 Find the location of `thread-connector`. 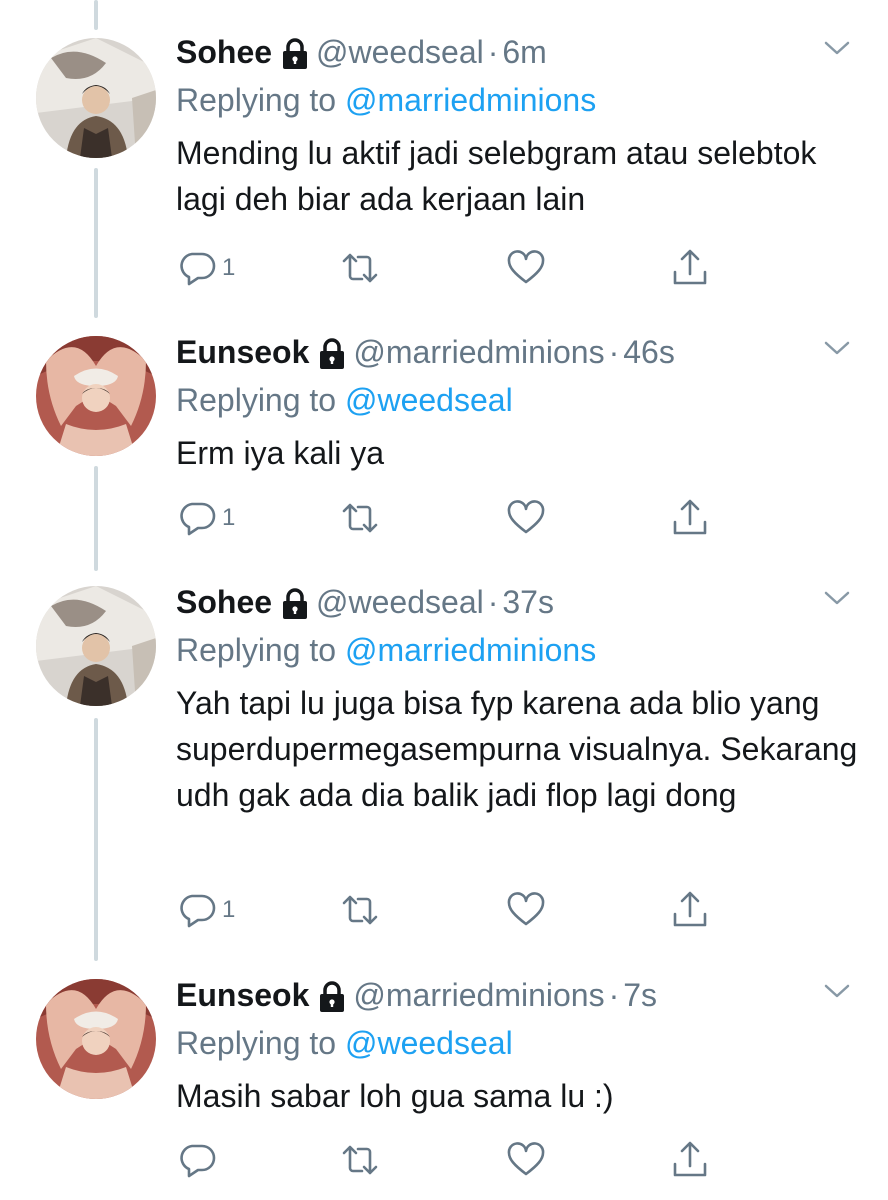

thread-connector is located at coordinates (96, 15).